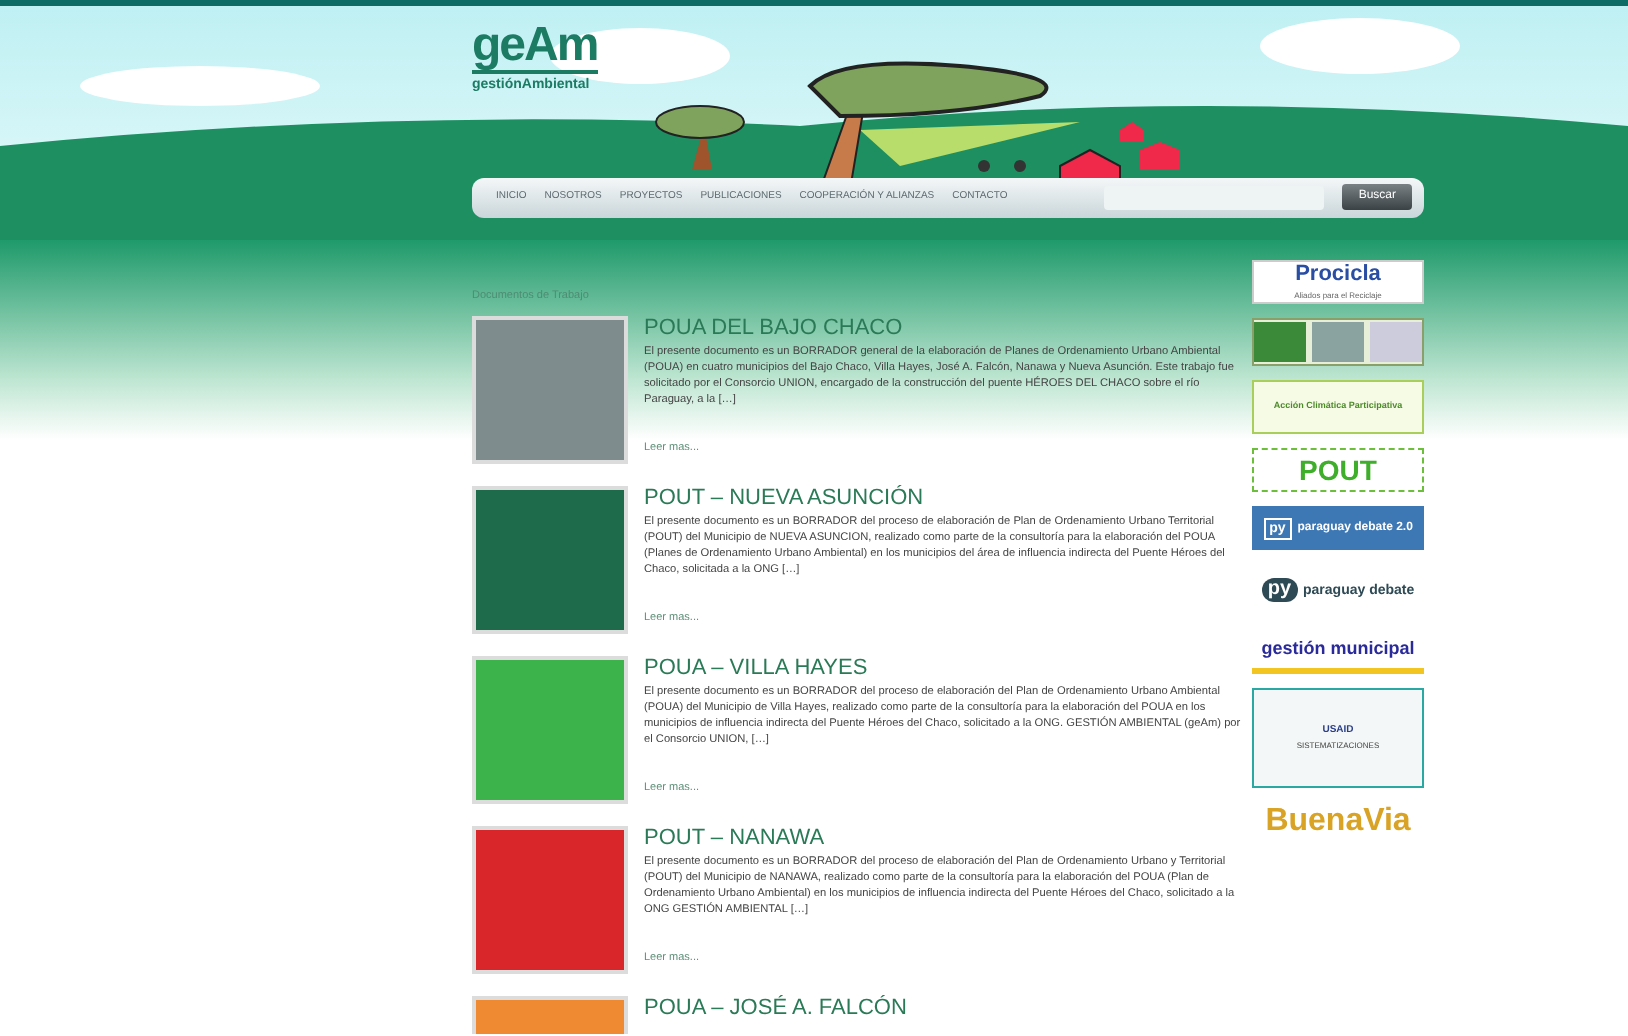  I want to click on document-title: POUA – JOSÉ A. FALCÓN, so click(775, 1008).